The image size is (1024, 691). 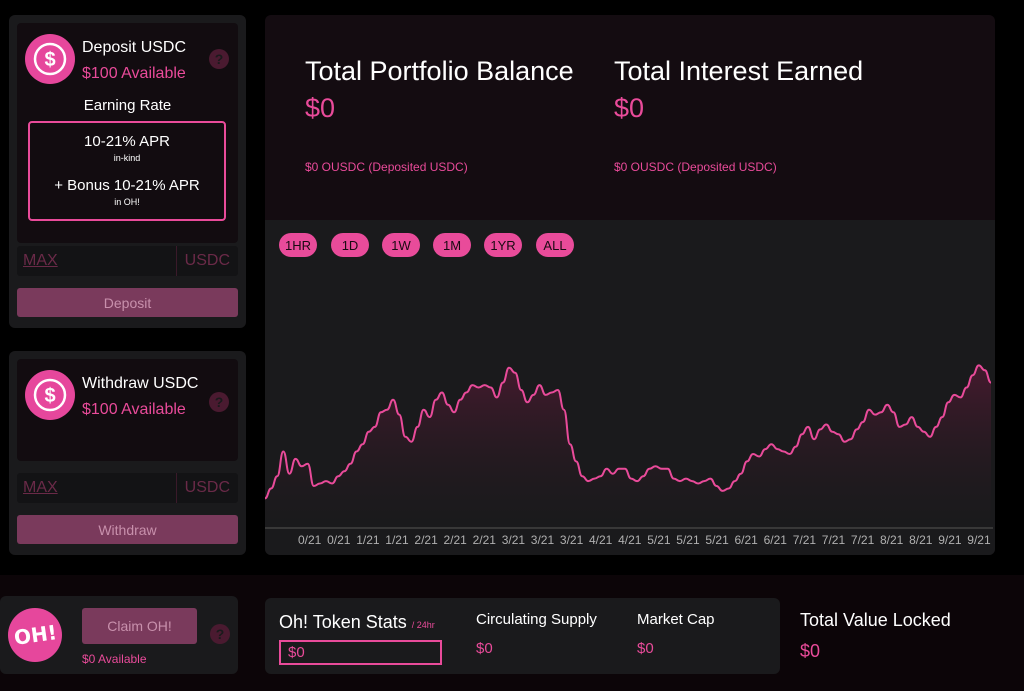 I want to click on withdraw-title: Withdraw USDC, so click(x=140, y=383).